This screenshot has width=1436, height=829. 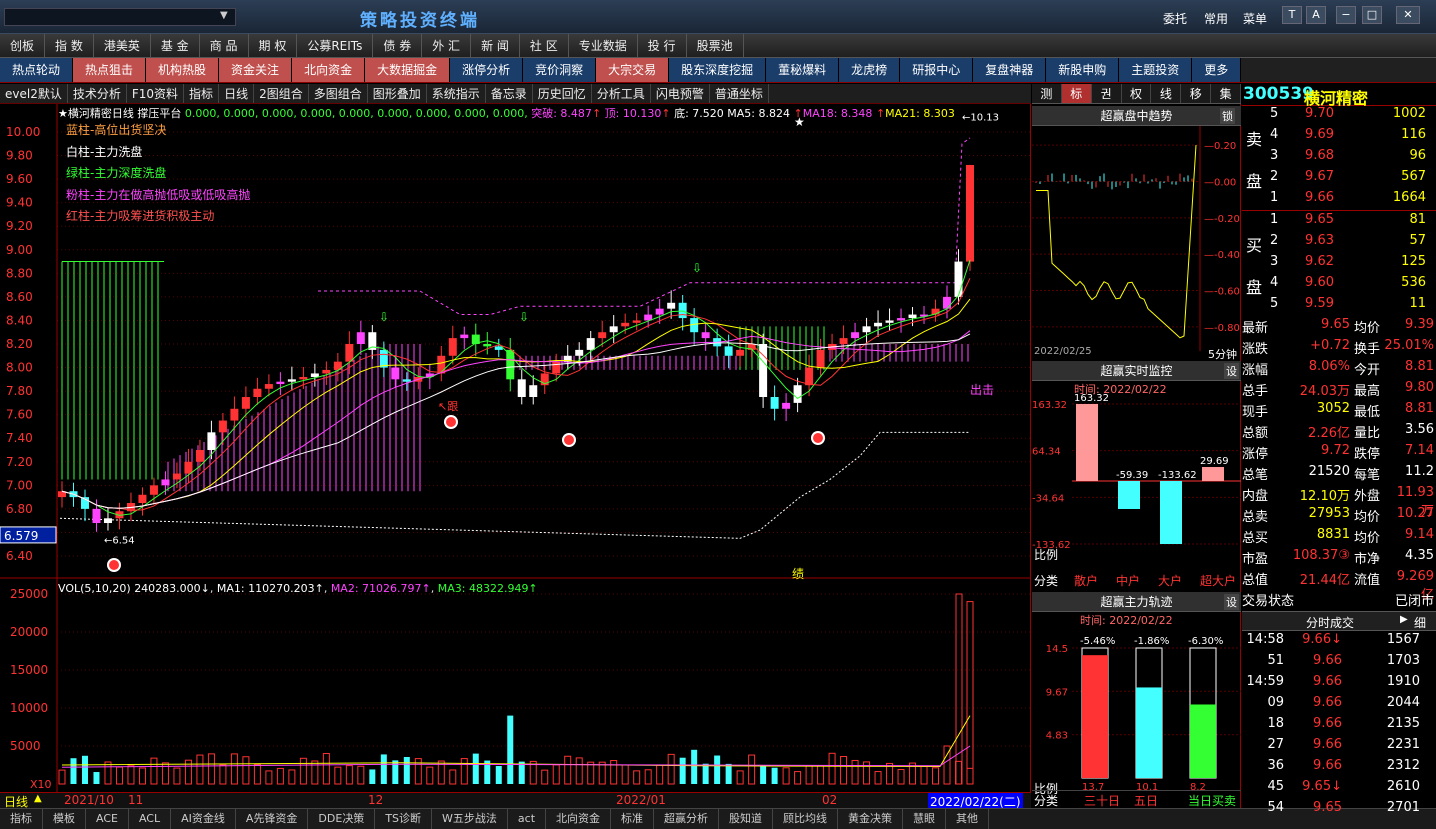 What do you see at coordinates (397, 93) in the screenshot?
I see `toolbar-item-7: 图形叠加` at bounding box center [397, 93].